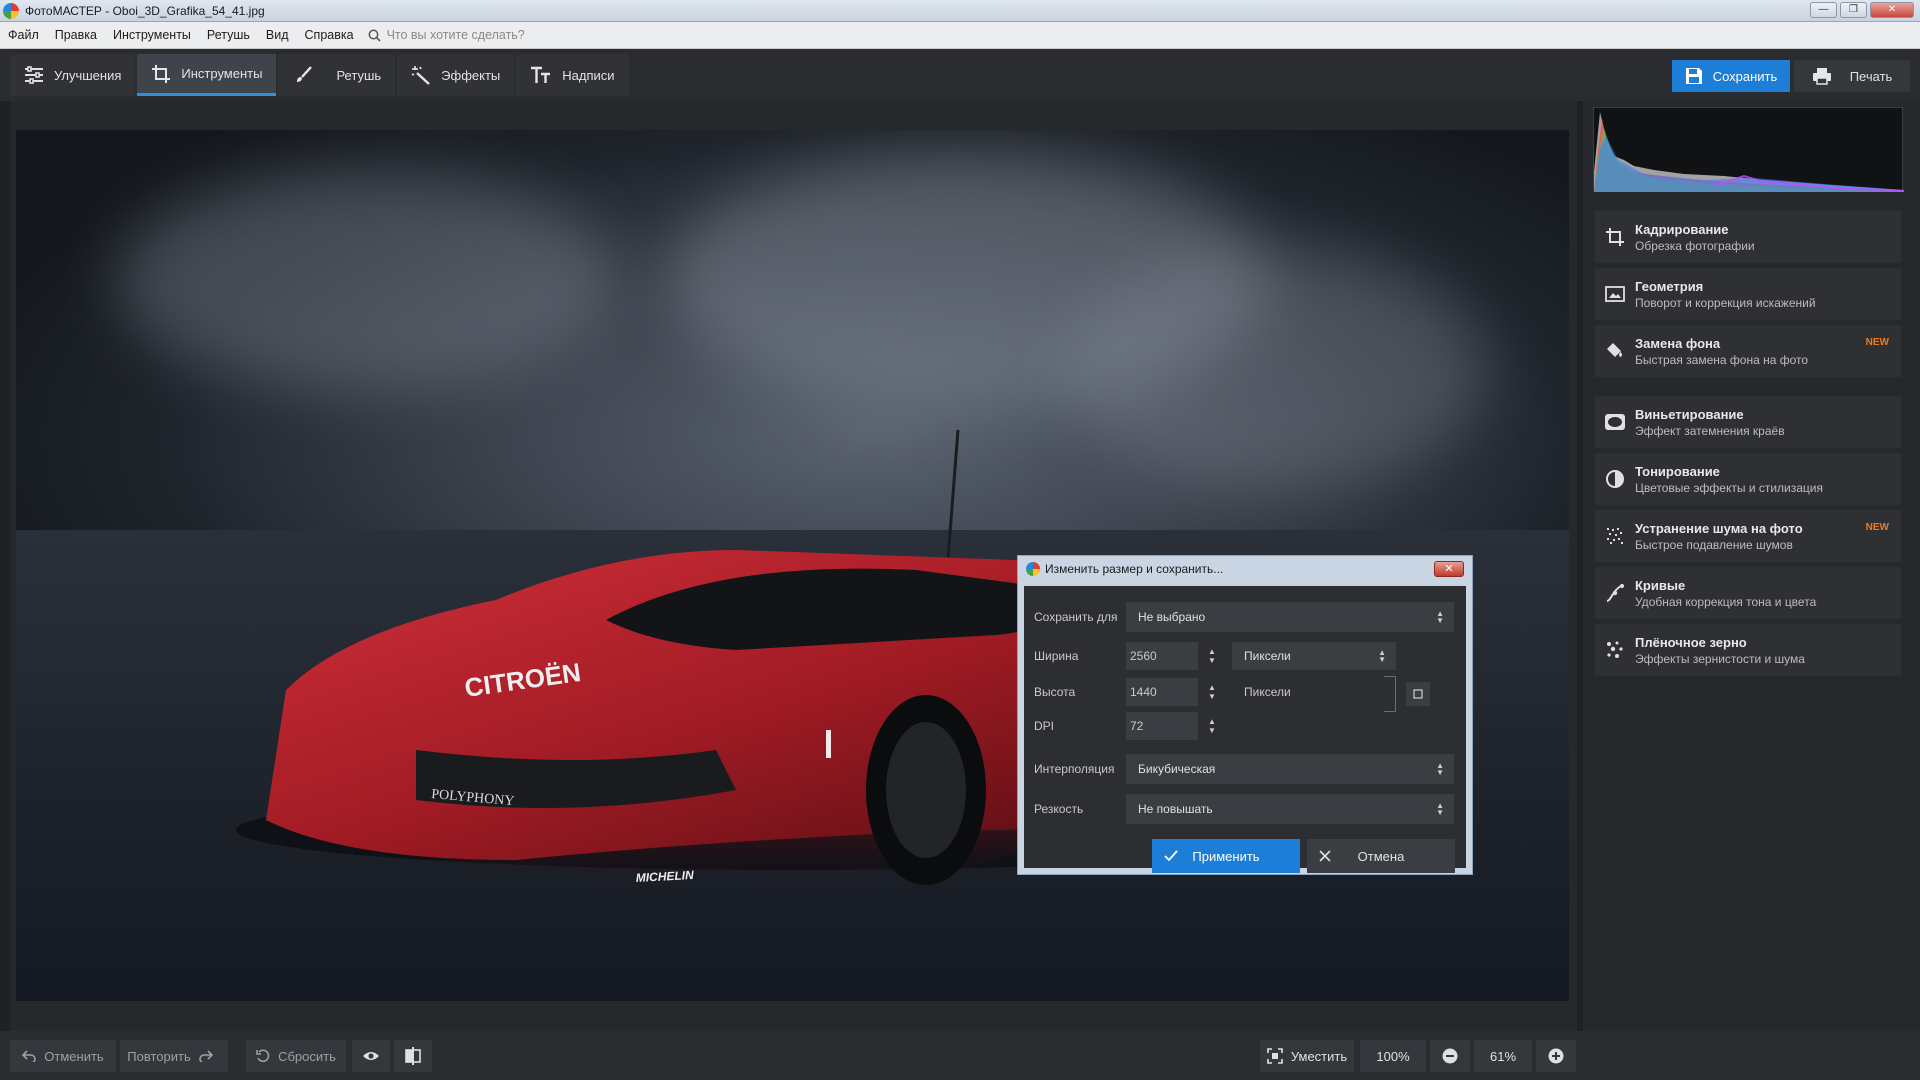  Describe the element at coordinates (23, 35) in the screenshot. I see `menu-file: Файл` at that location.